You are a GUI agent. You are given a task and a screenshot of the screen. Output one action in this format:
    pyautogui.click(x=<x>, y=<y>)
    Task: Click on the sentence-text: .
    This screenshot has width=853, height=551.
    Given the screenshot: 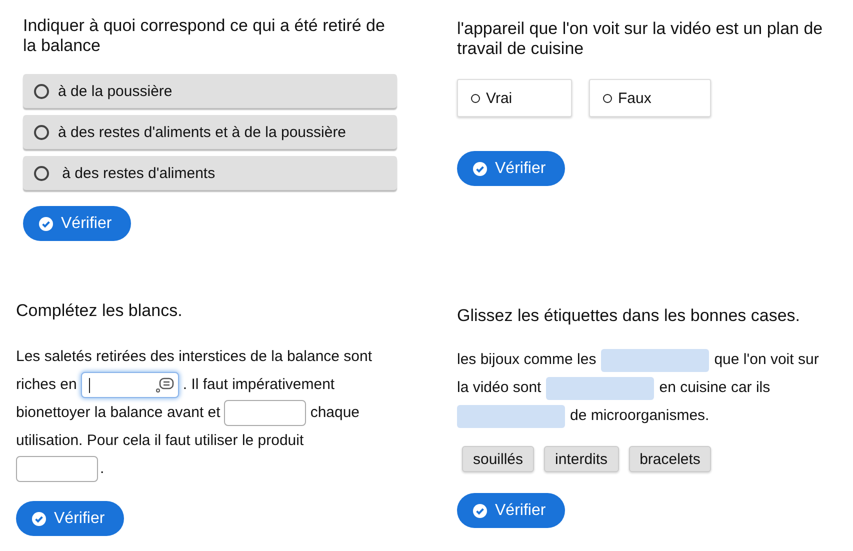 What is the action you would take?
    pyautogui.click(x=102, y=469)
    